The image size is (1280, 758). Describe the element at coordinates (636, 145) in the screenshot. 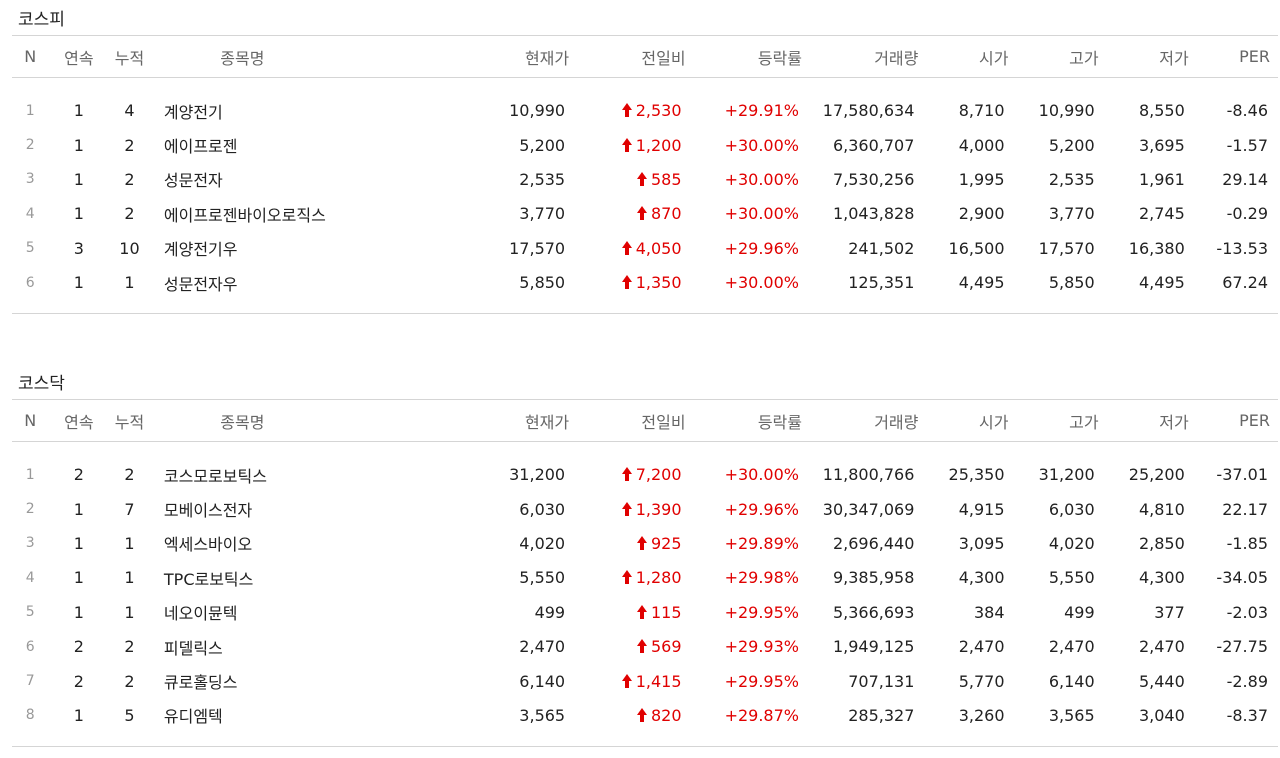

I see `price-change: 1,200` at that location.